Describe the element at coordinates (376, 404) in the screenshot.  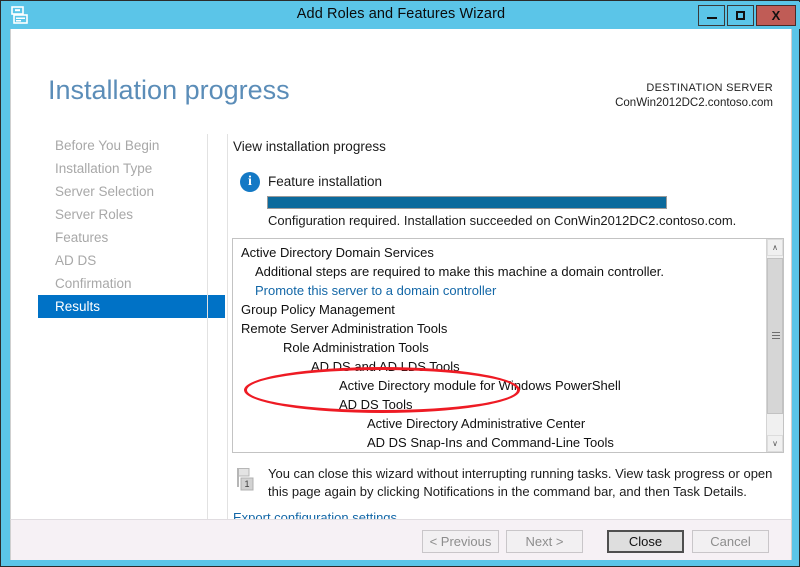
I see `results-list-item: AD DS Tools` at that location.